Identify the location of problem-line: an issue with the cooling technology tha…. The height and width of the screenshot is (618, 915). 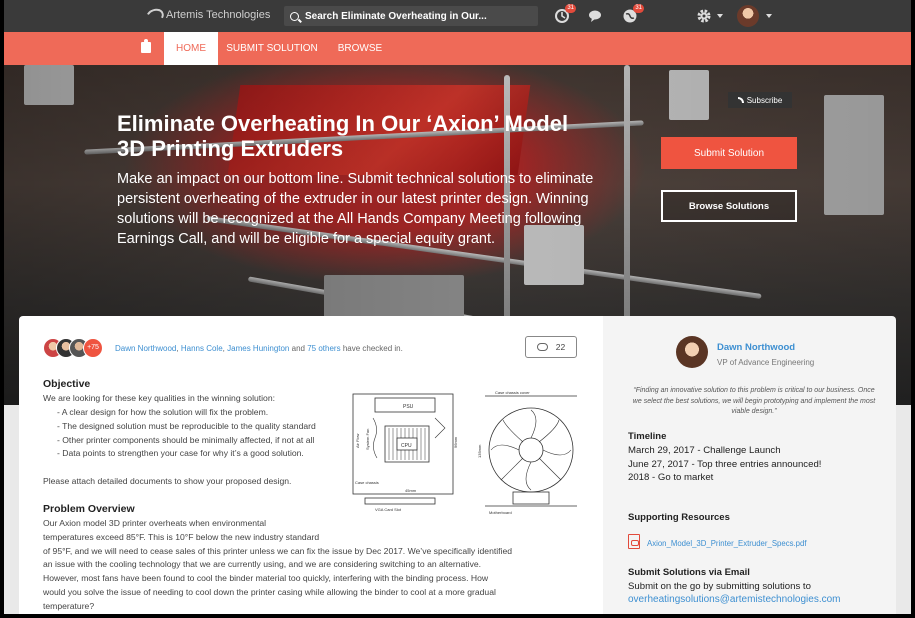
(262, 564).